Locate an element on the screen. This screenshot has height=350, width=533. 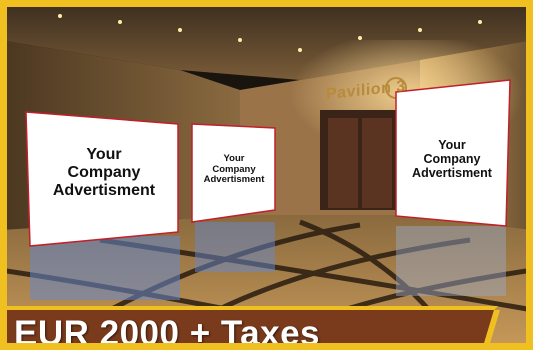
ad-text-center: Your Company Advertisment is located at coordinates (234, 169).